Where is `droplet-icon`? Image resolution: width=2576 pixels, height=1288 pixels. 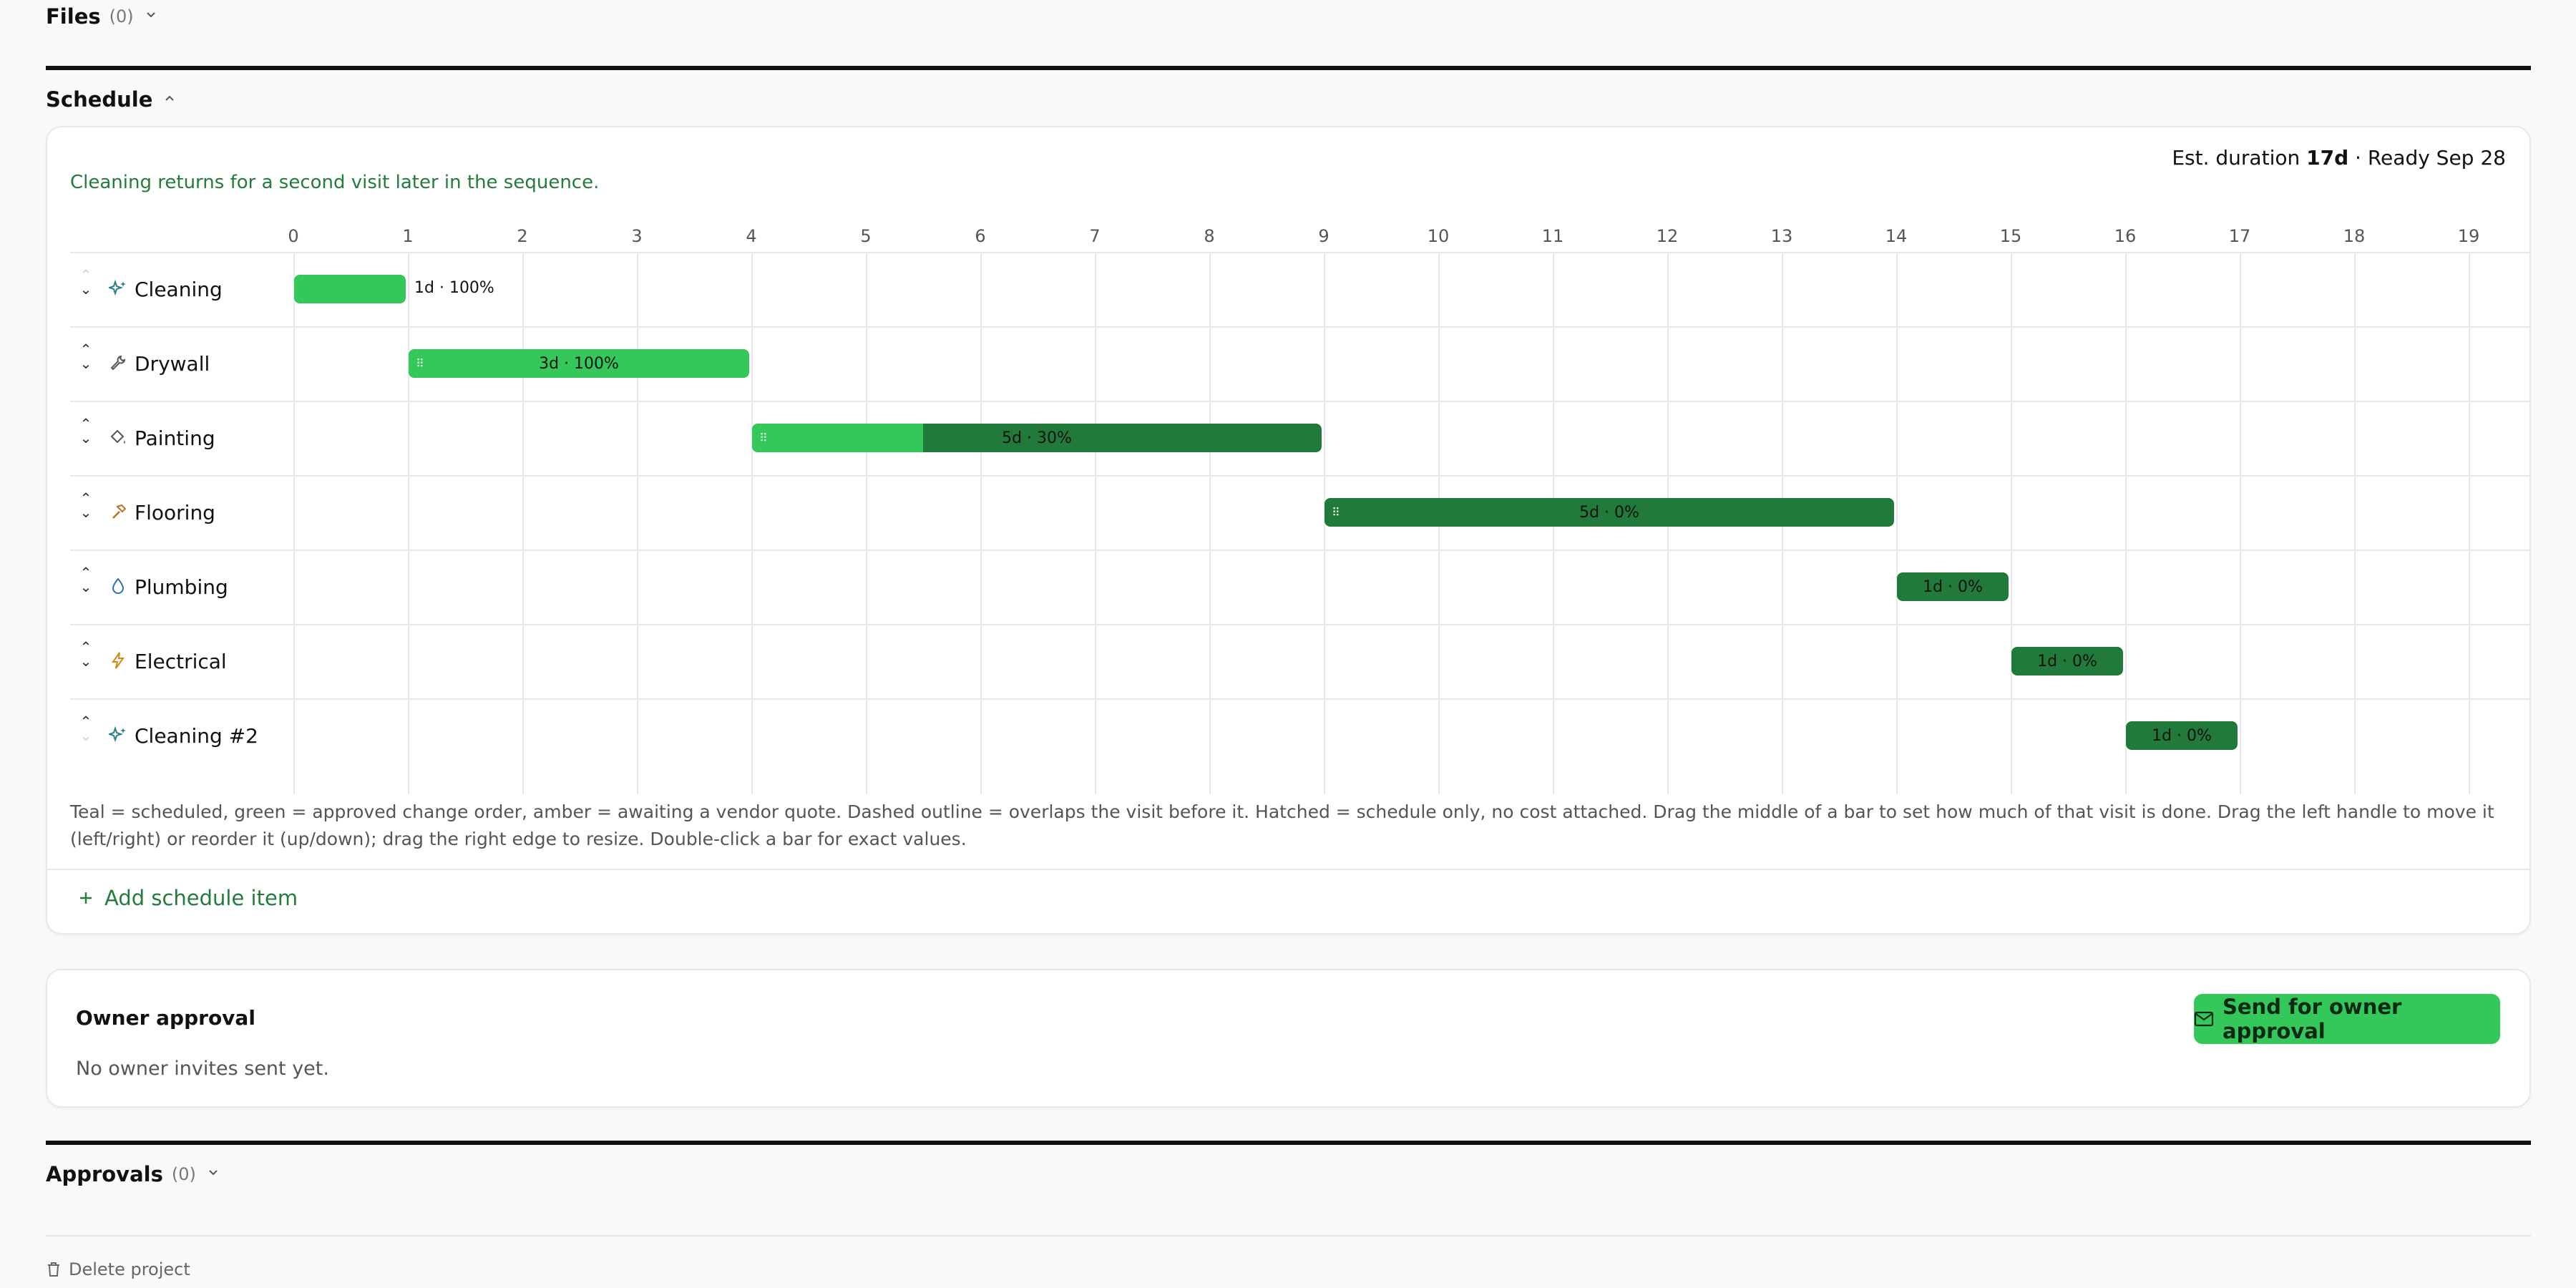
droplet-icon is located at coordinates (119, 587).